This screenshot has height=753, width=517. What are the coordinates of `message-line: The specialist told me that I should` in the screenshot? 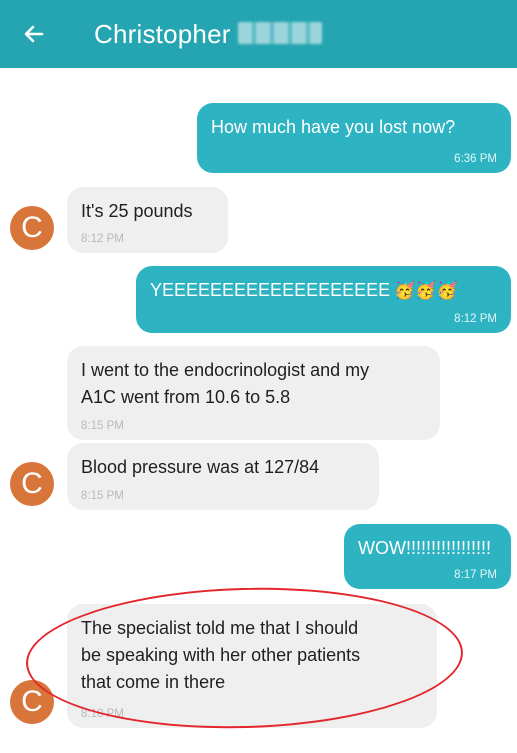 It's located at (220, 628).